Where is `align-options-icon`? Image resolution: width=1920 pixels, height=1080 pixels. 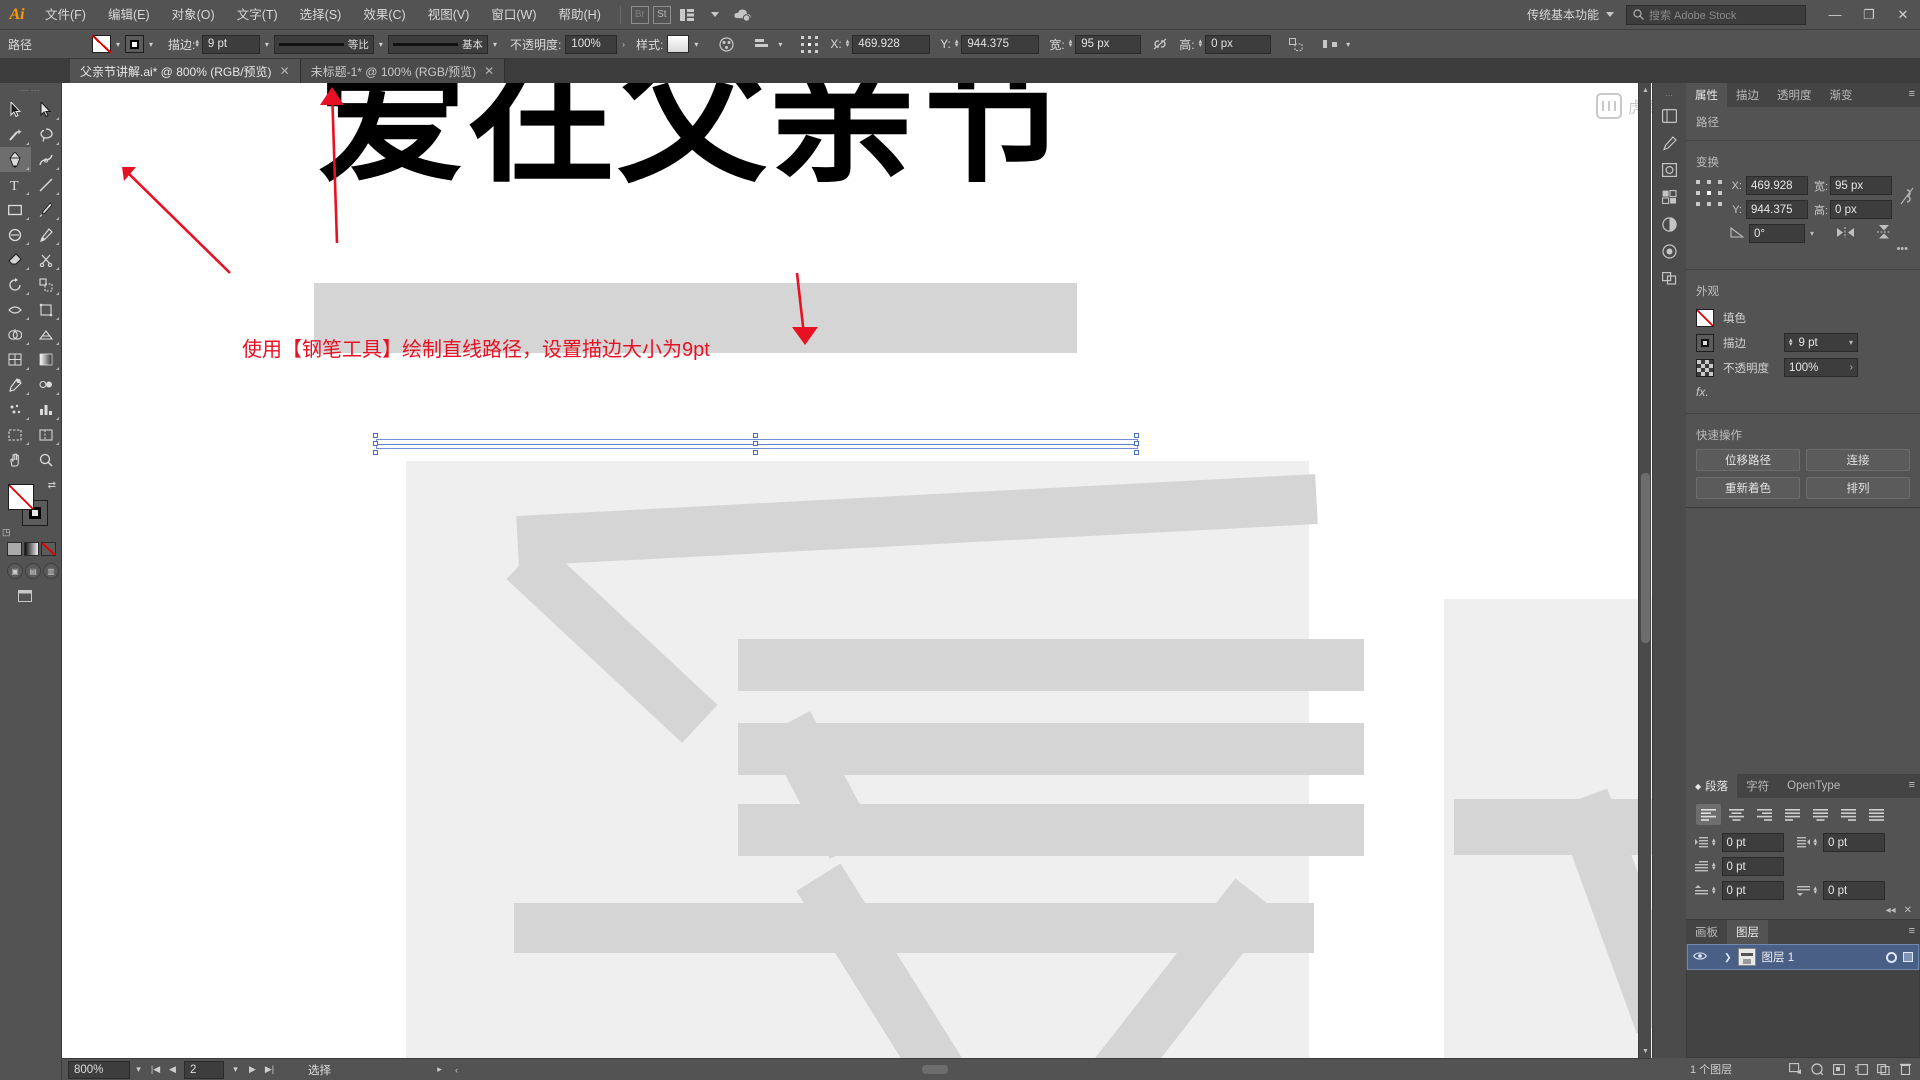 align-options-icon is located at coordinates (762, 44).